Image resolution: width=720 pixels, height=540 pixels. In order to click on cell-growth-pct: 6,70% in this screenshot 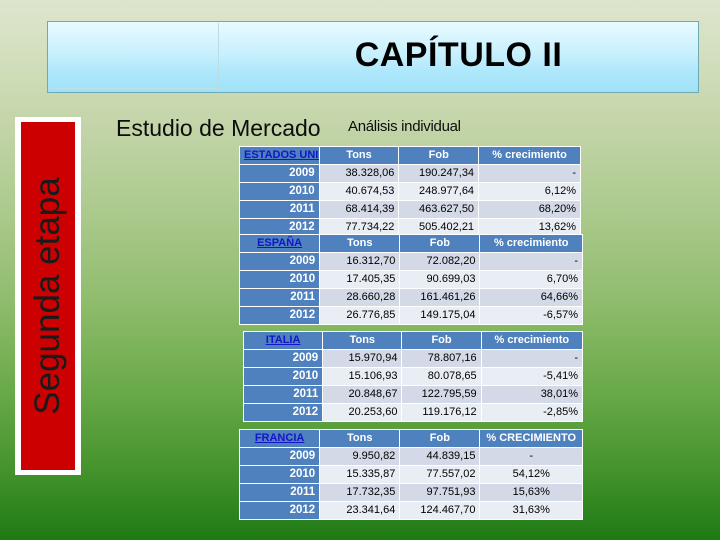, I will do `click(531, 279)`.